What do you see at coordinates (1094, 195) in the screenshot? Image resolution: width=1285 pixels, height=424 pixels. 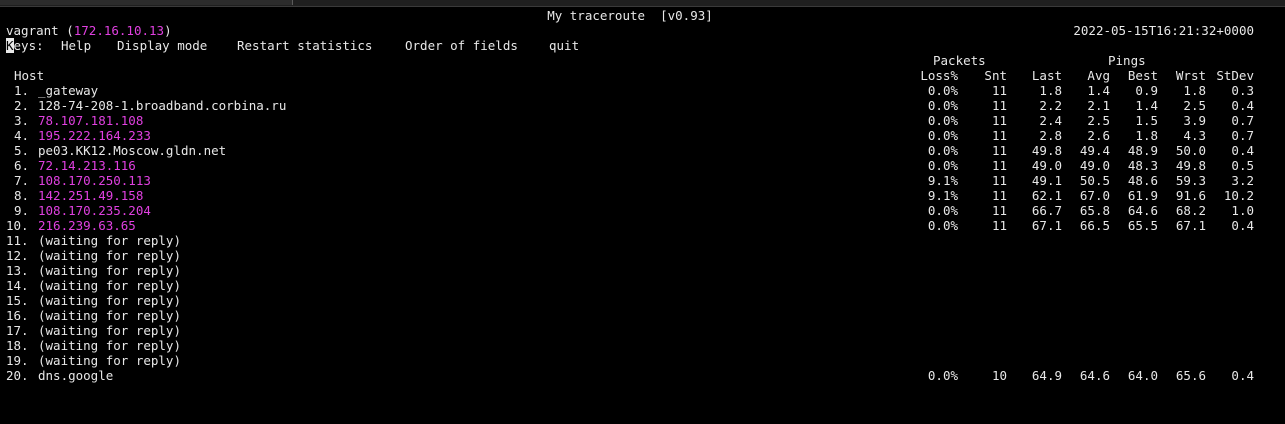 I see `hop-avg: 67.0` at bounding box center [1094, 195].